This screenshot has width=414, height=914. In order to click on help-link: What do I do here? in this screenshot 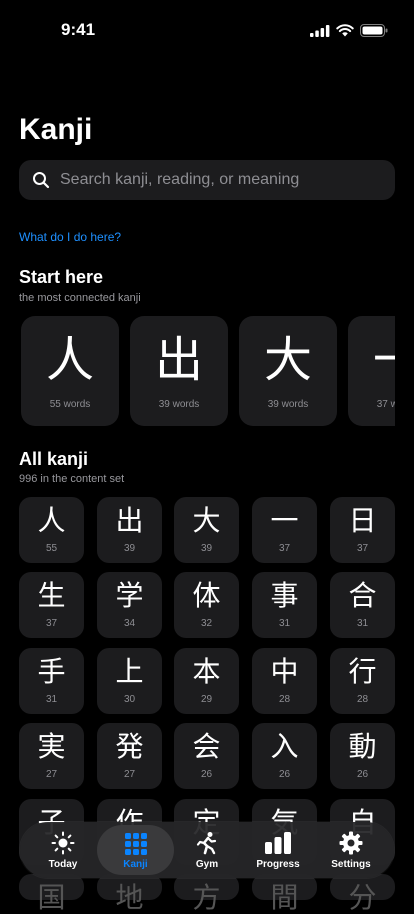, I will do `click(70, 237)`.